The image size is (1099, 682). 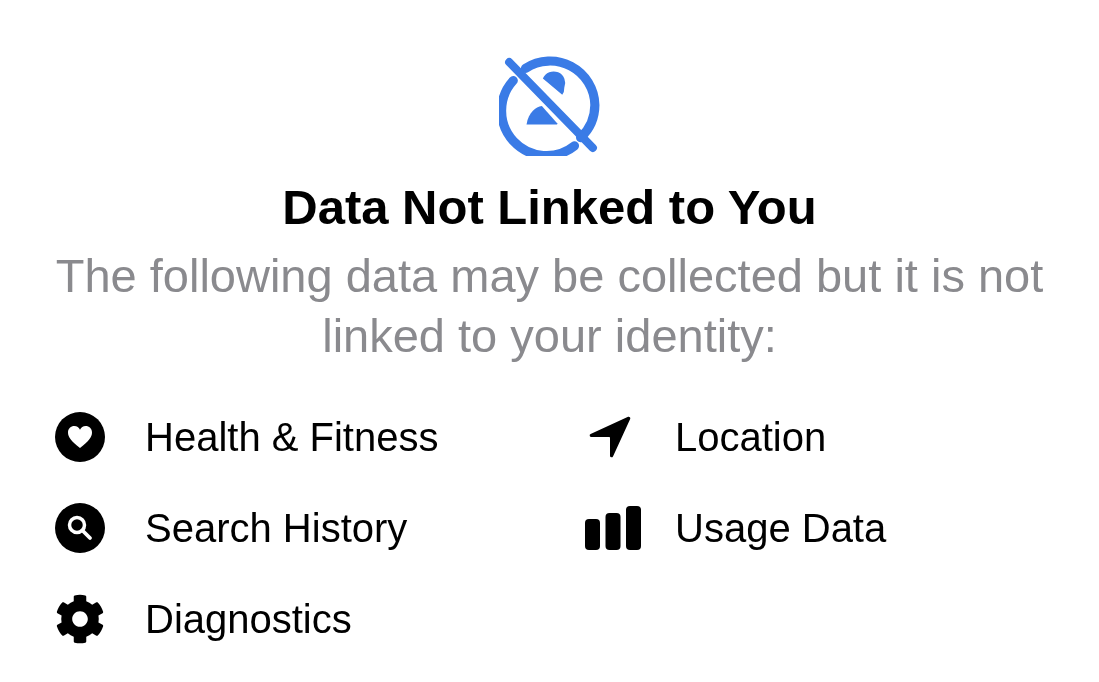 What do you see at coordinates (80, 527) in the screenshot?
I see `search-icon` at bounding box center [80, 527].